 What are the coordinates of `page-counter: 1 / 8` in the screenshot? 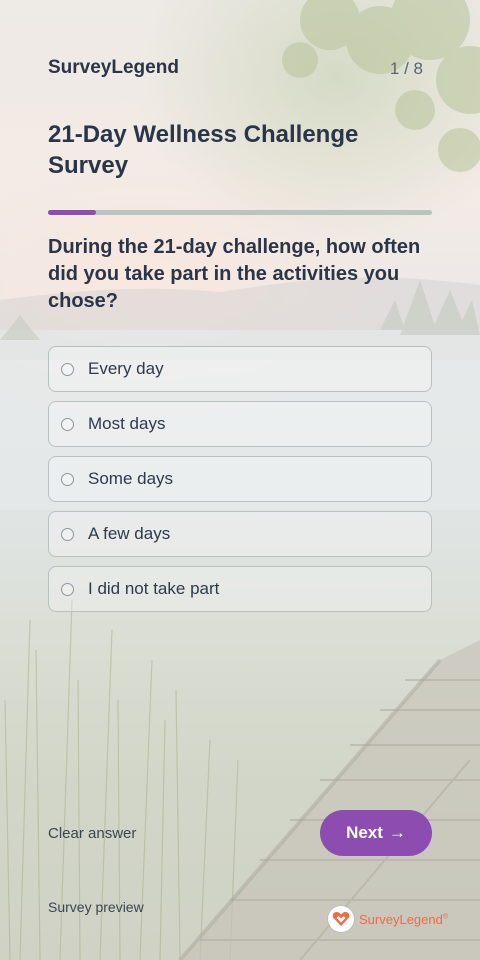 It's located at (406, 68).